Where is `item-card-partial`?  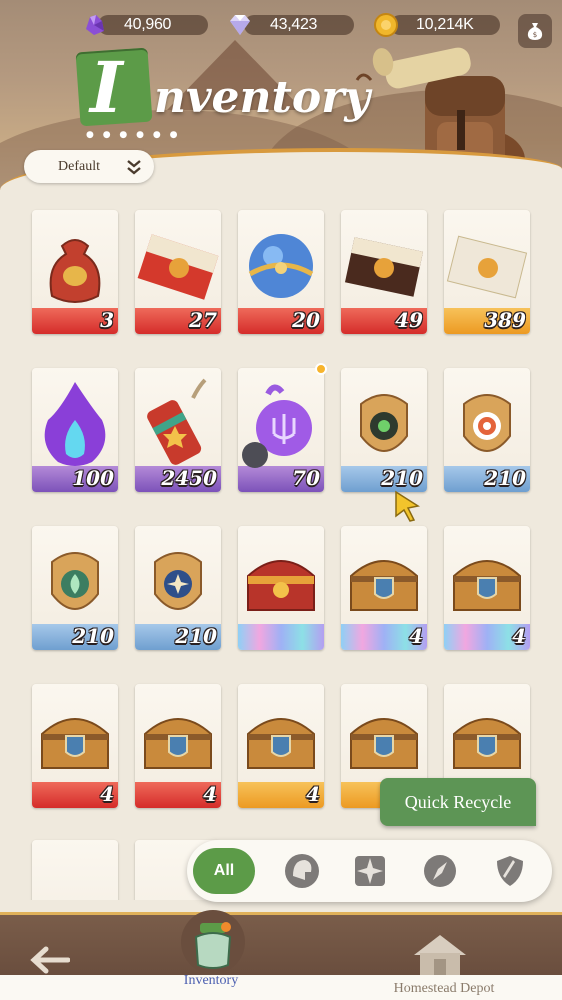 item-card-partial is located at coordinates (75, 870).